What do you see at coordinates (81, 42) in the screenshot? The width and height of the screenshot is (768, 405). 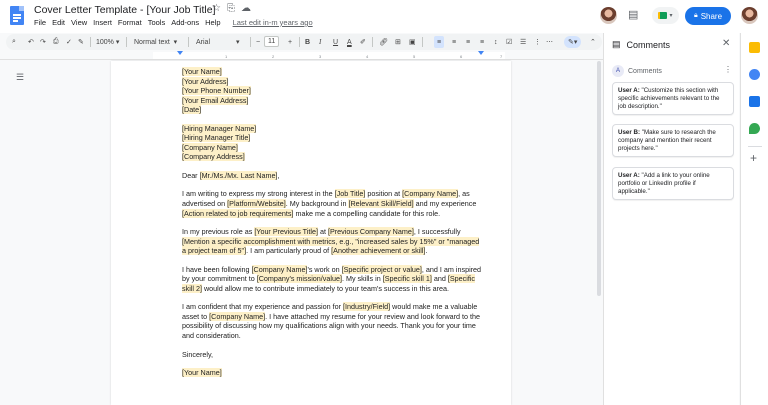 I see `paint-format-icon: ✎` at bounding box center [81, 42].